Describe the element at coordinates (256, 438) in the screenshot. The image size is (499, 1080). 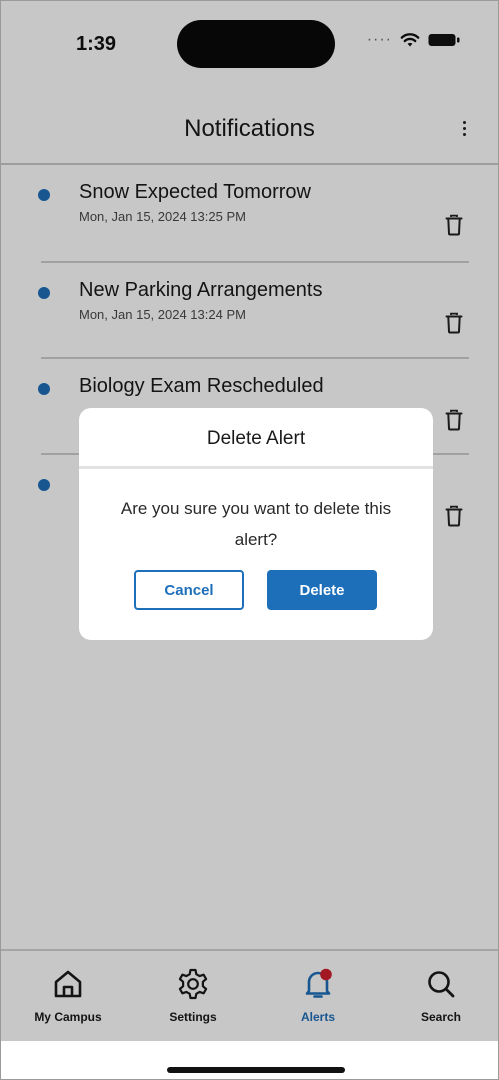
I see `dialog-title: Delete Alert` at that location.